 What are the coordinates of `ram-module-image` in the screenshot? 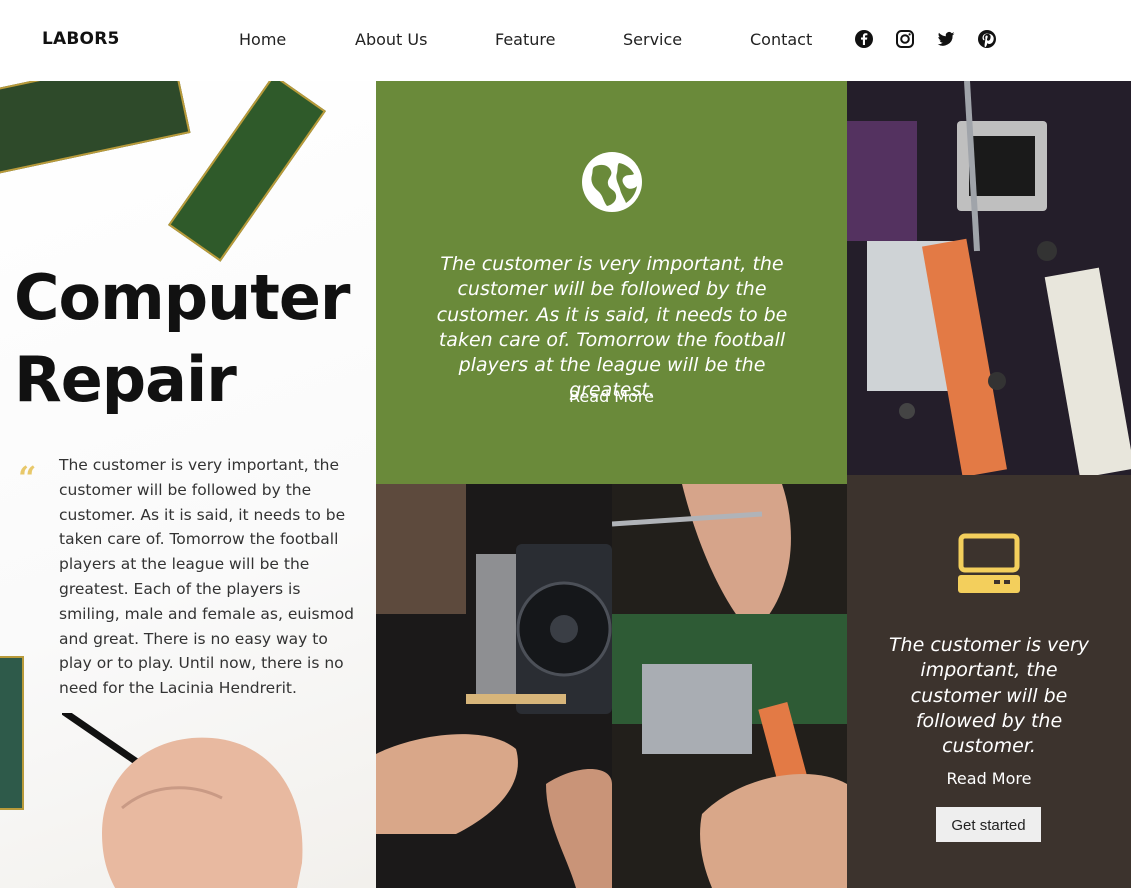 It's located at (247, 171).